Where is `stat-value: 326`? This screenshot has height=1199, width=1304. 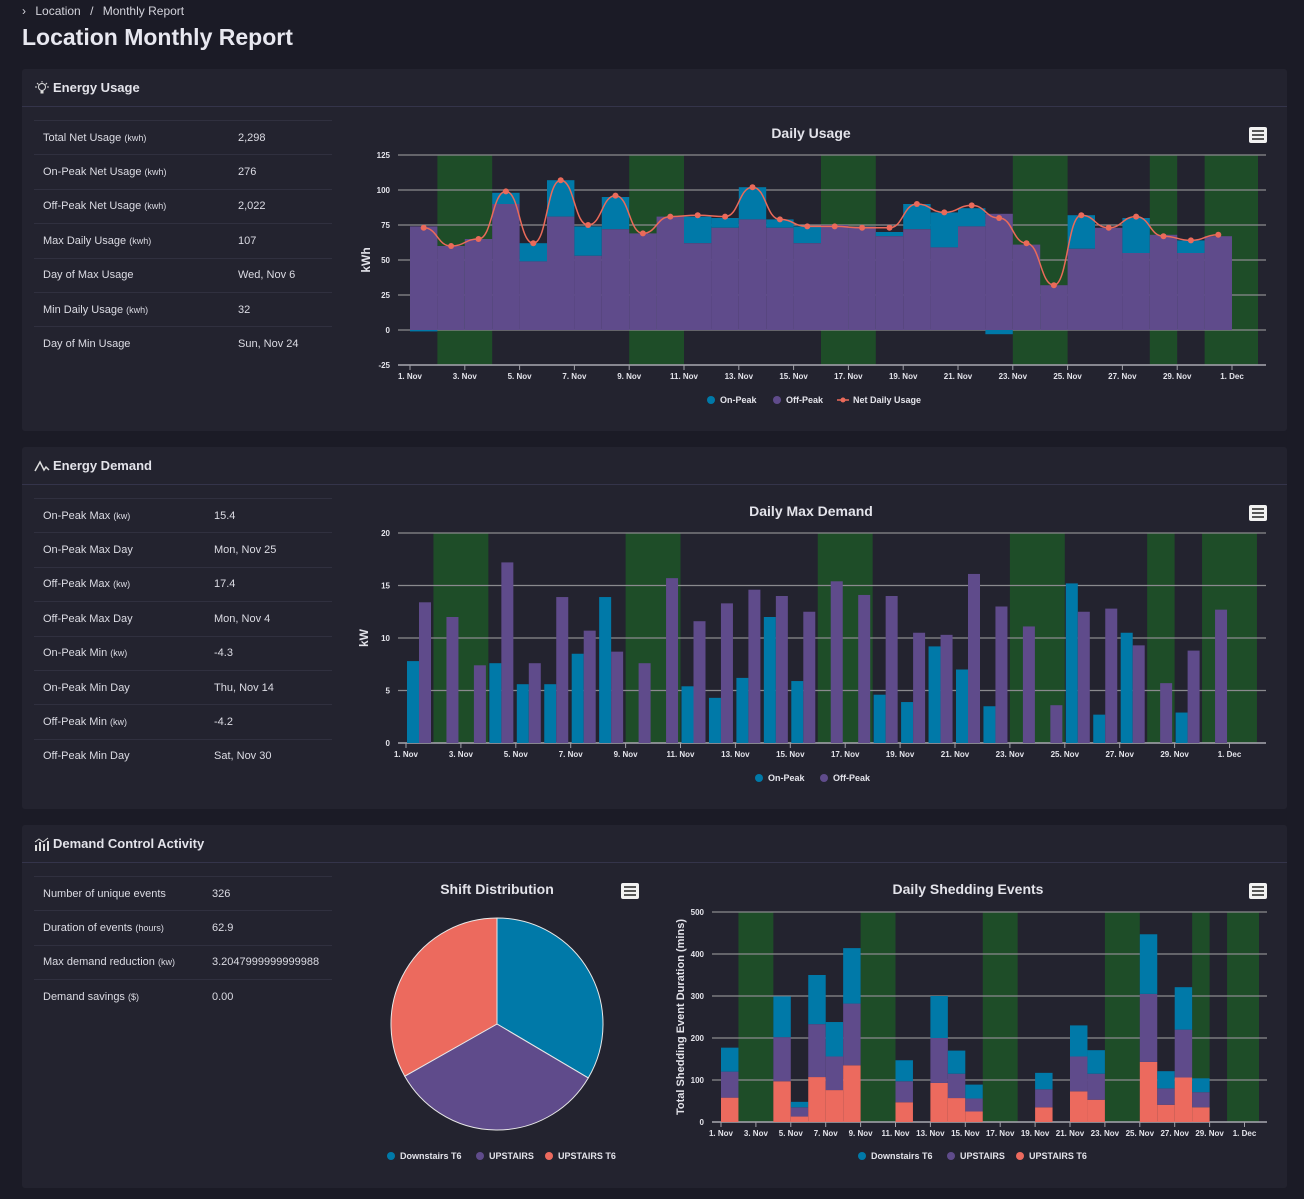
stat-value: 326 is located at coordinates (221, 893).